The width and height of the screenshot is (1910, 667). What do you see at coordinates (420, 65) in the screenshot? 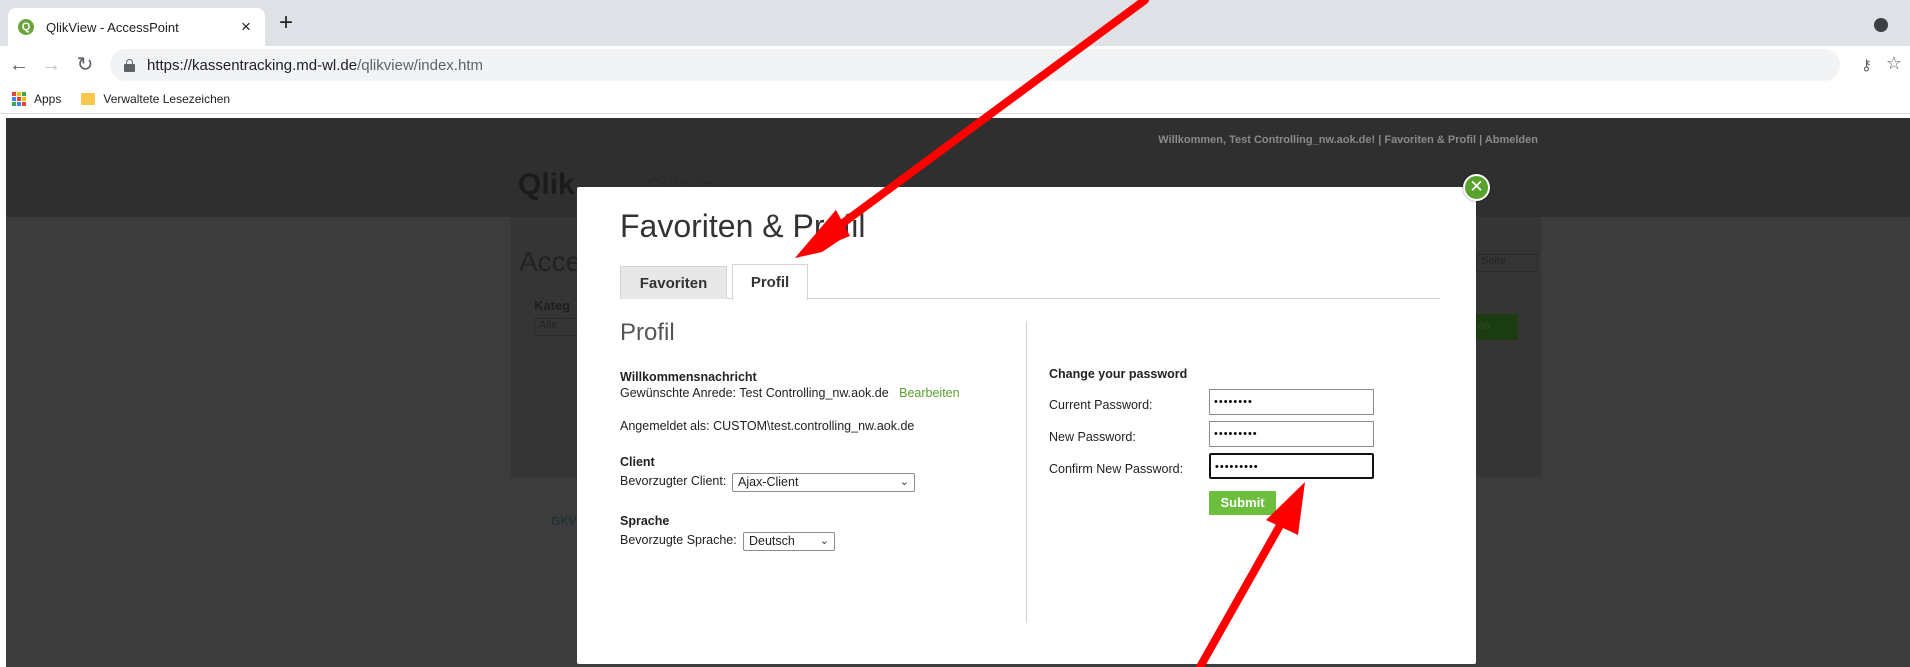
I see `url-path: /qlikview/index.htm` at bounding box center [420, 65].